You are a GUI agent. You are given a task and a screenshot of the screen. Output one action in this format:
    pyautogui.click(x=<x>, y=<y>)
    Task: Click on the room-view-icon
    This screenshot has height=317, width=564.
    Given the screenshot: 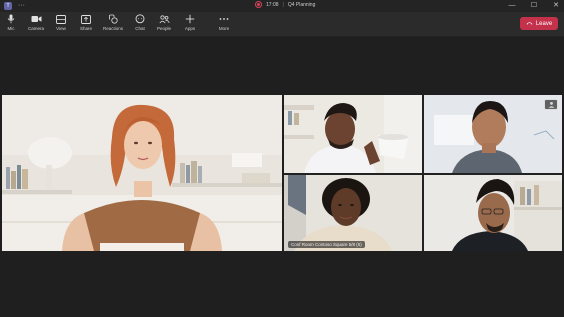 What is the action you would take?
    pyautogui.click(x=551, y=104)
    